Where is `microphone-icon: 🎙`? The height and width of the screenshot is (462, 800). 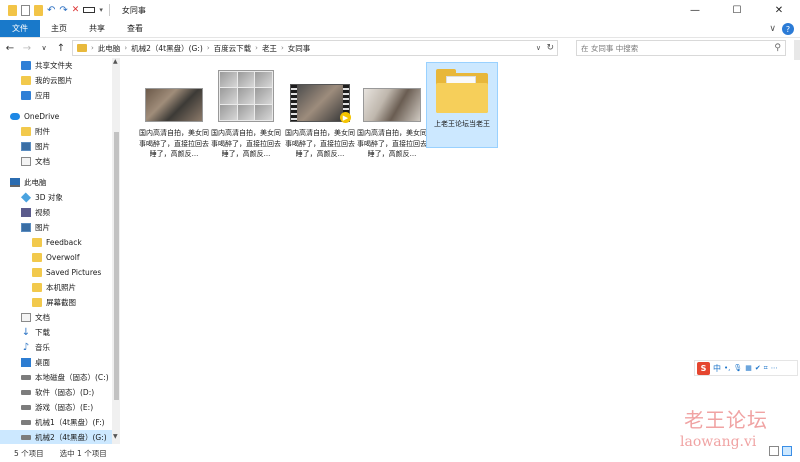
microphone-icon: 🎙 is located at coordinates (737, 368).